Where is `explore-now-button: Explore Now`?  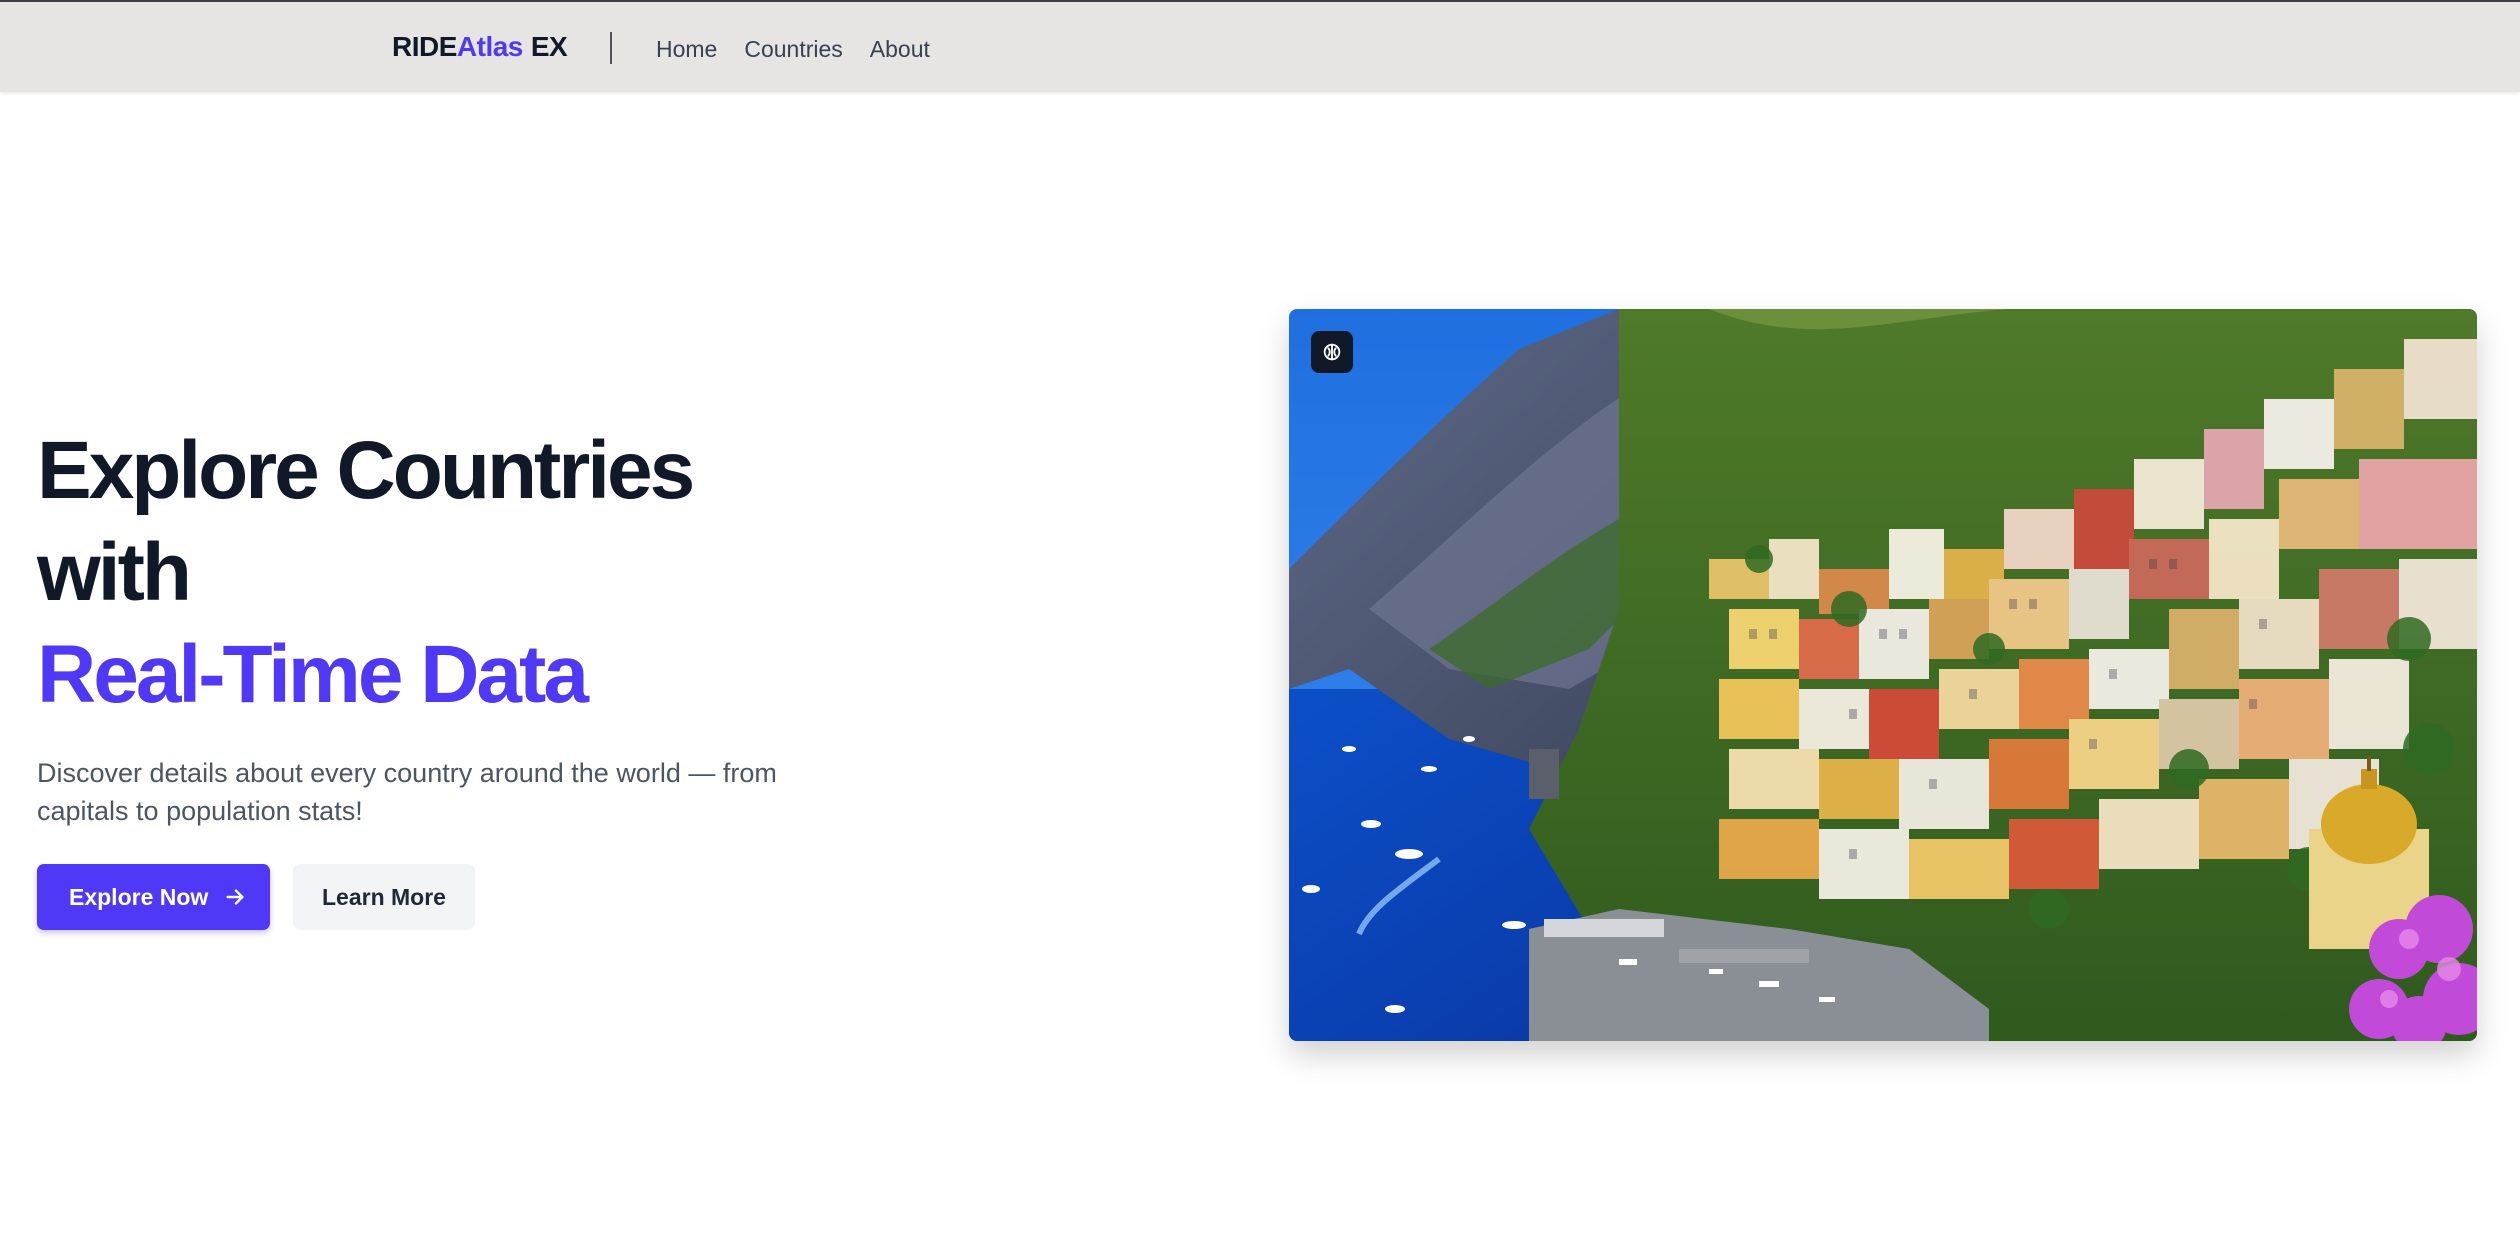
explore-now-button: Explore Now is located at coordinates (153, 897).